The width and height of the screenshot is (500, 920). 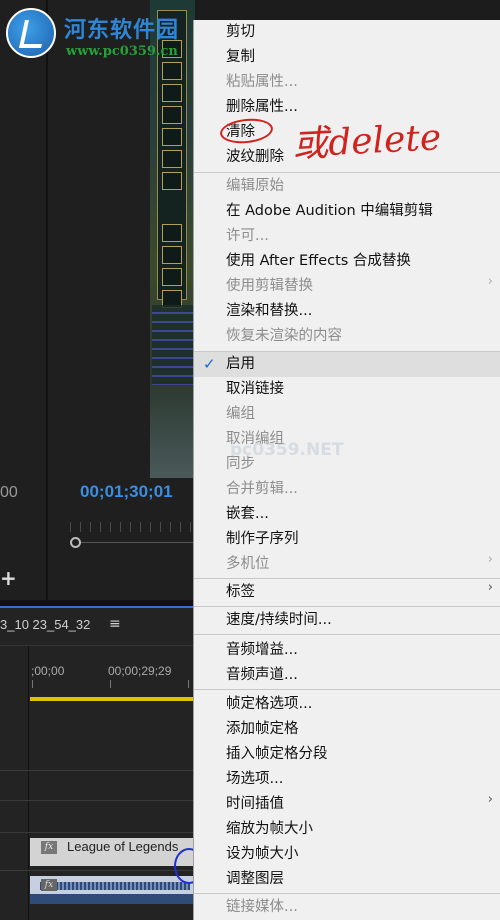 What do you see at coordinates (122, 51) in the screenshot?
I see `watermark-url: www.pc0359.cn` at bounding box center [122, 51].